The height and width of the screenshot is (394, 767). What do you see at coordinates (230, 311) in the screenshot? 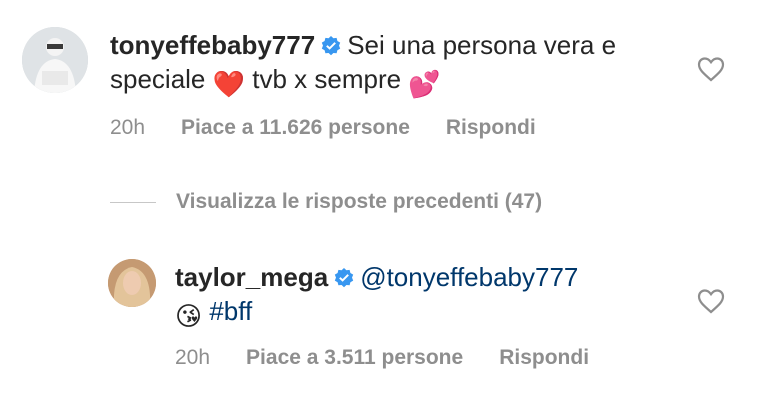
I see `hashtag-link: #bff` at bounding box center [230, 311].